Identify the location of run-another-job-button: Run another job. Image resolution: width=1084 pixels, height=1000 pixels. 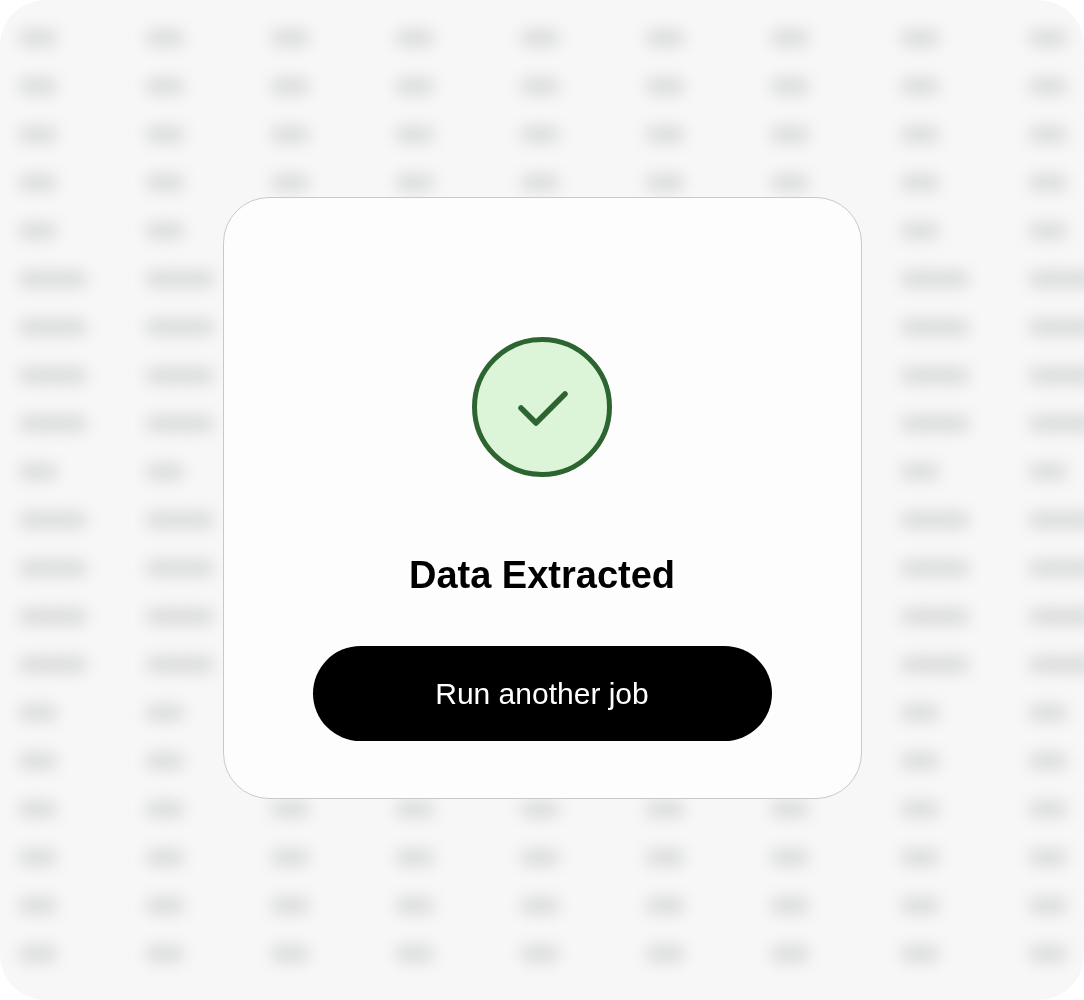
(542, 693).